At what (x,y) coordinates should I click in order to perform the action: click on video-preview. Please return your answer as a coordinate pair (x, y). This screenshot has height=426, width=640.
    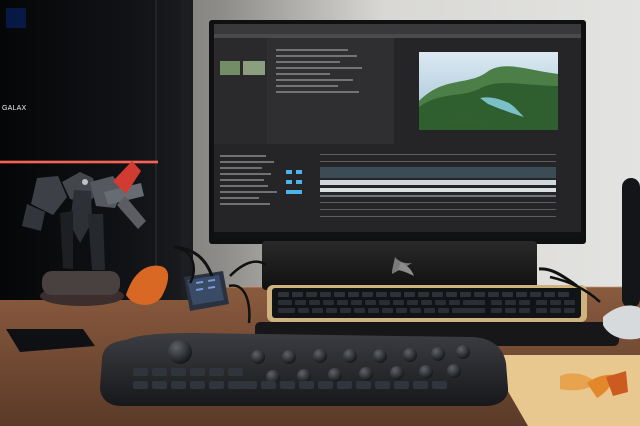
    Looking at the image, I should click on (488, 91).